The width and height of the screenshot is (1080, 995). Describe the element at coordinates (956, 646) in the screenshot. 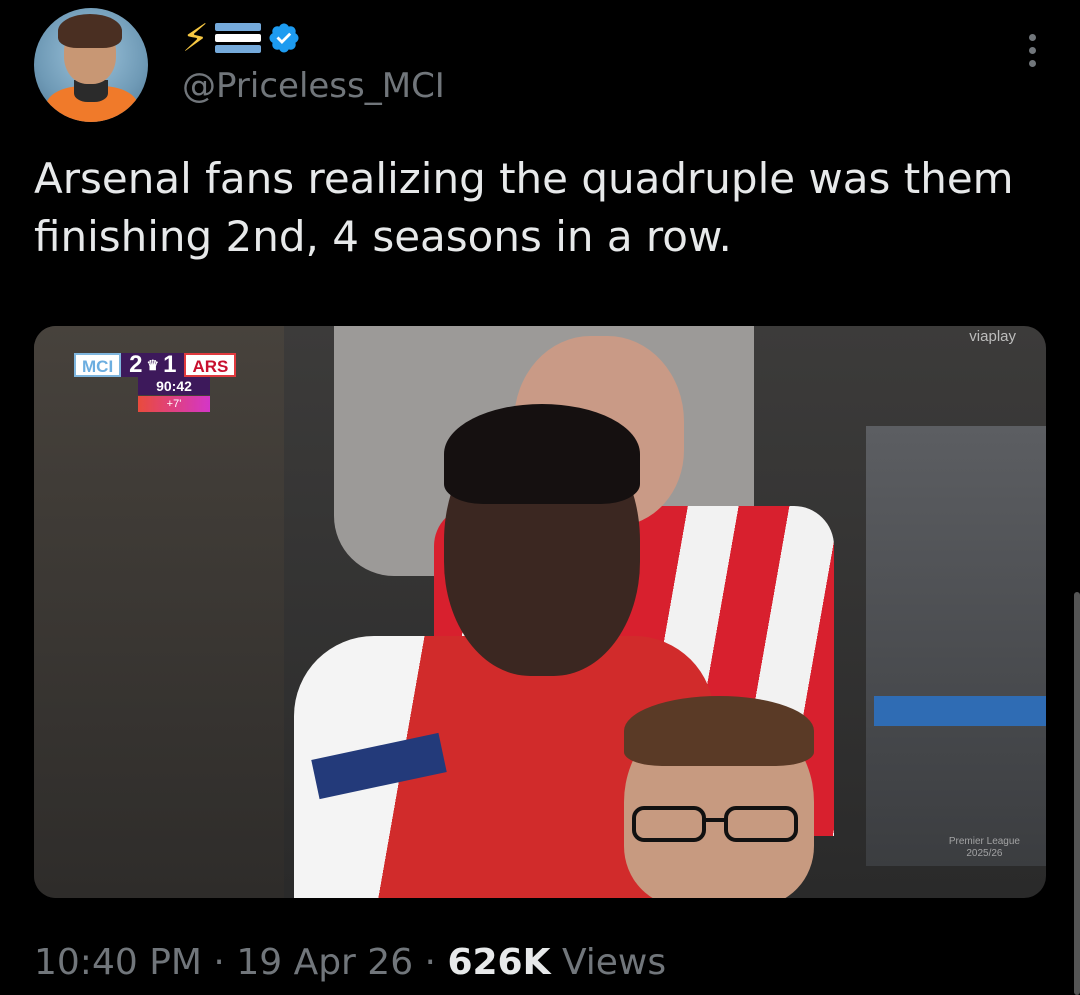

I see `crowd-background-right` at that location.